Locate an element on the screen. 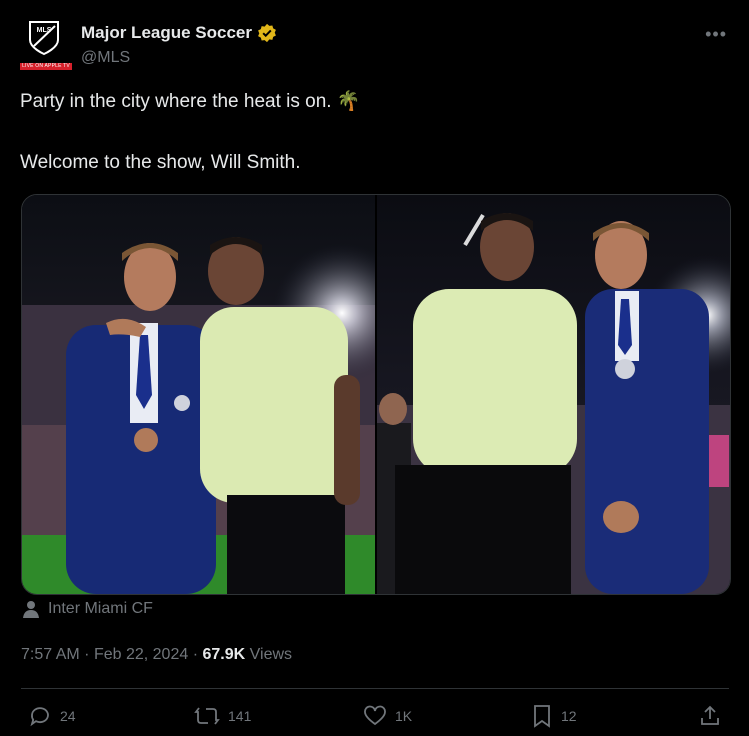 The image size is (749, 736). action-bar: 24 141 1K 12 is located at coordinates (374, 718).